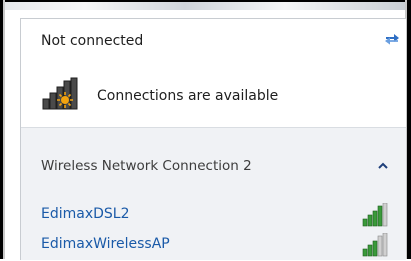 The image size is (411, 261). I want to click on network-item-edimaxdsl2: EdimaxDSL2, so click(213, 216).